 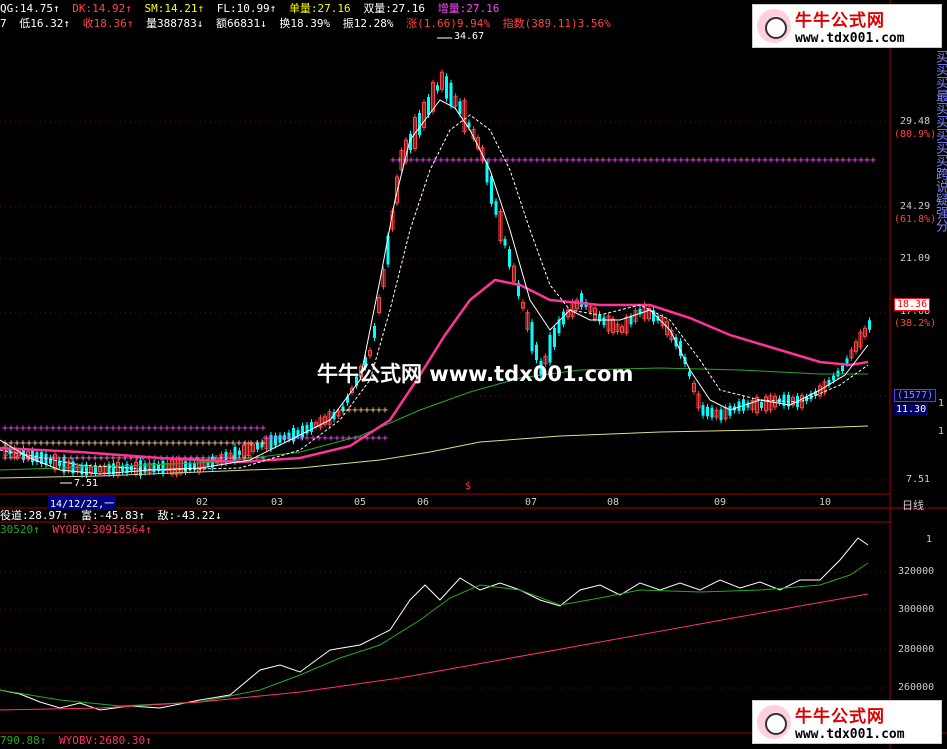 I want to click on banner-bottom: 牛牛公式网 www.tdx001.com, so click(x=847, y=722).